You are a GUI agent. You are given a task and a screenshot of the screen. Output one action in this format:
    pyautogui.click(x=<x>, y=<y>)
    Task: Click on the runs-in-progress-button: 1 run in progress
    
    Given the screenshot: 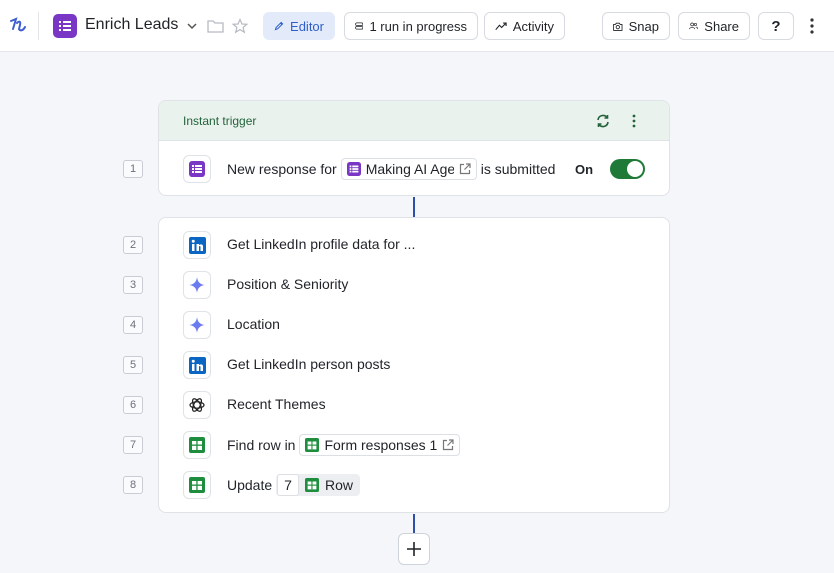 What is the action you would take?
    pyautogui.click(x=411, y=26)
    